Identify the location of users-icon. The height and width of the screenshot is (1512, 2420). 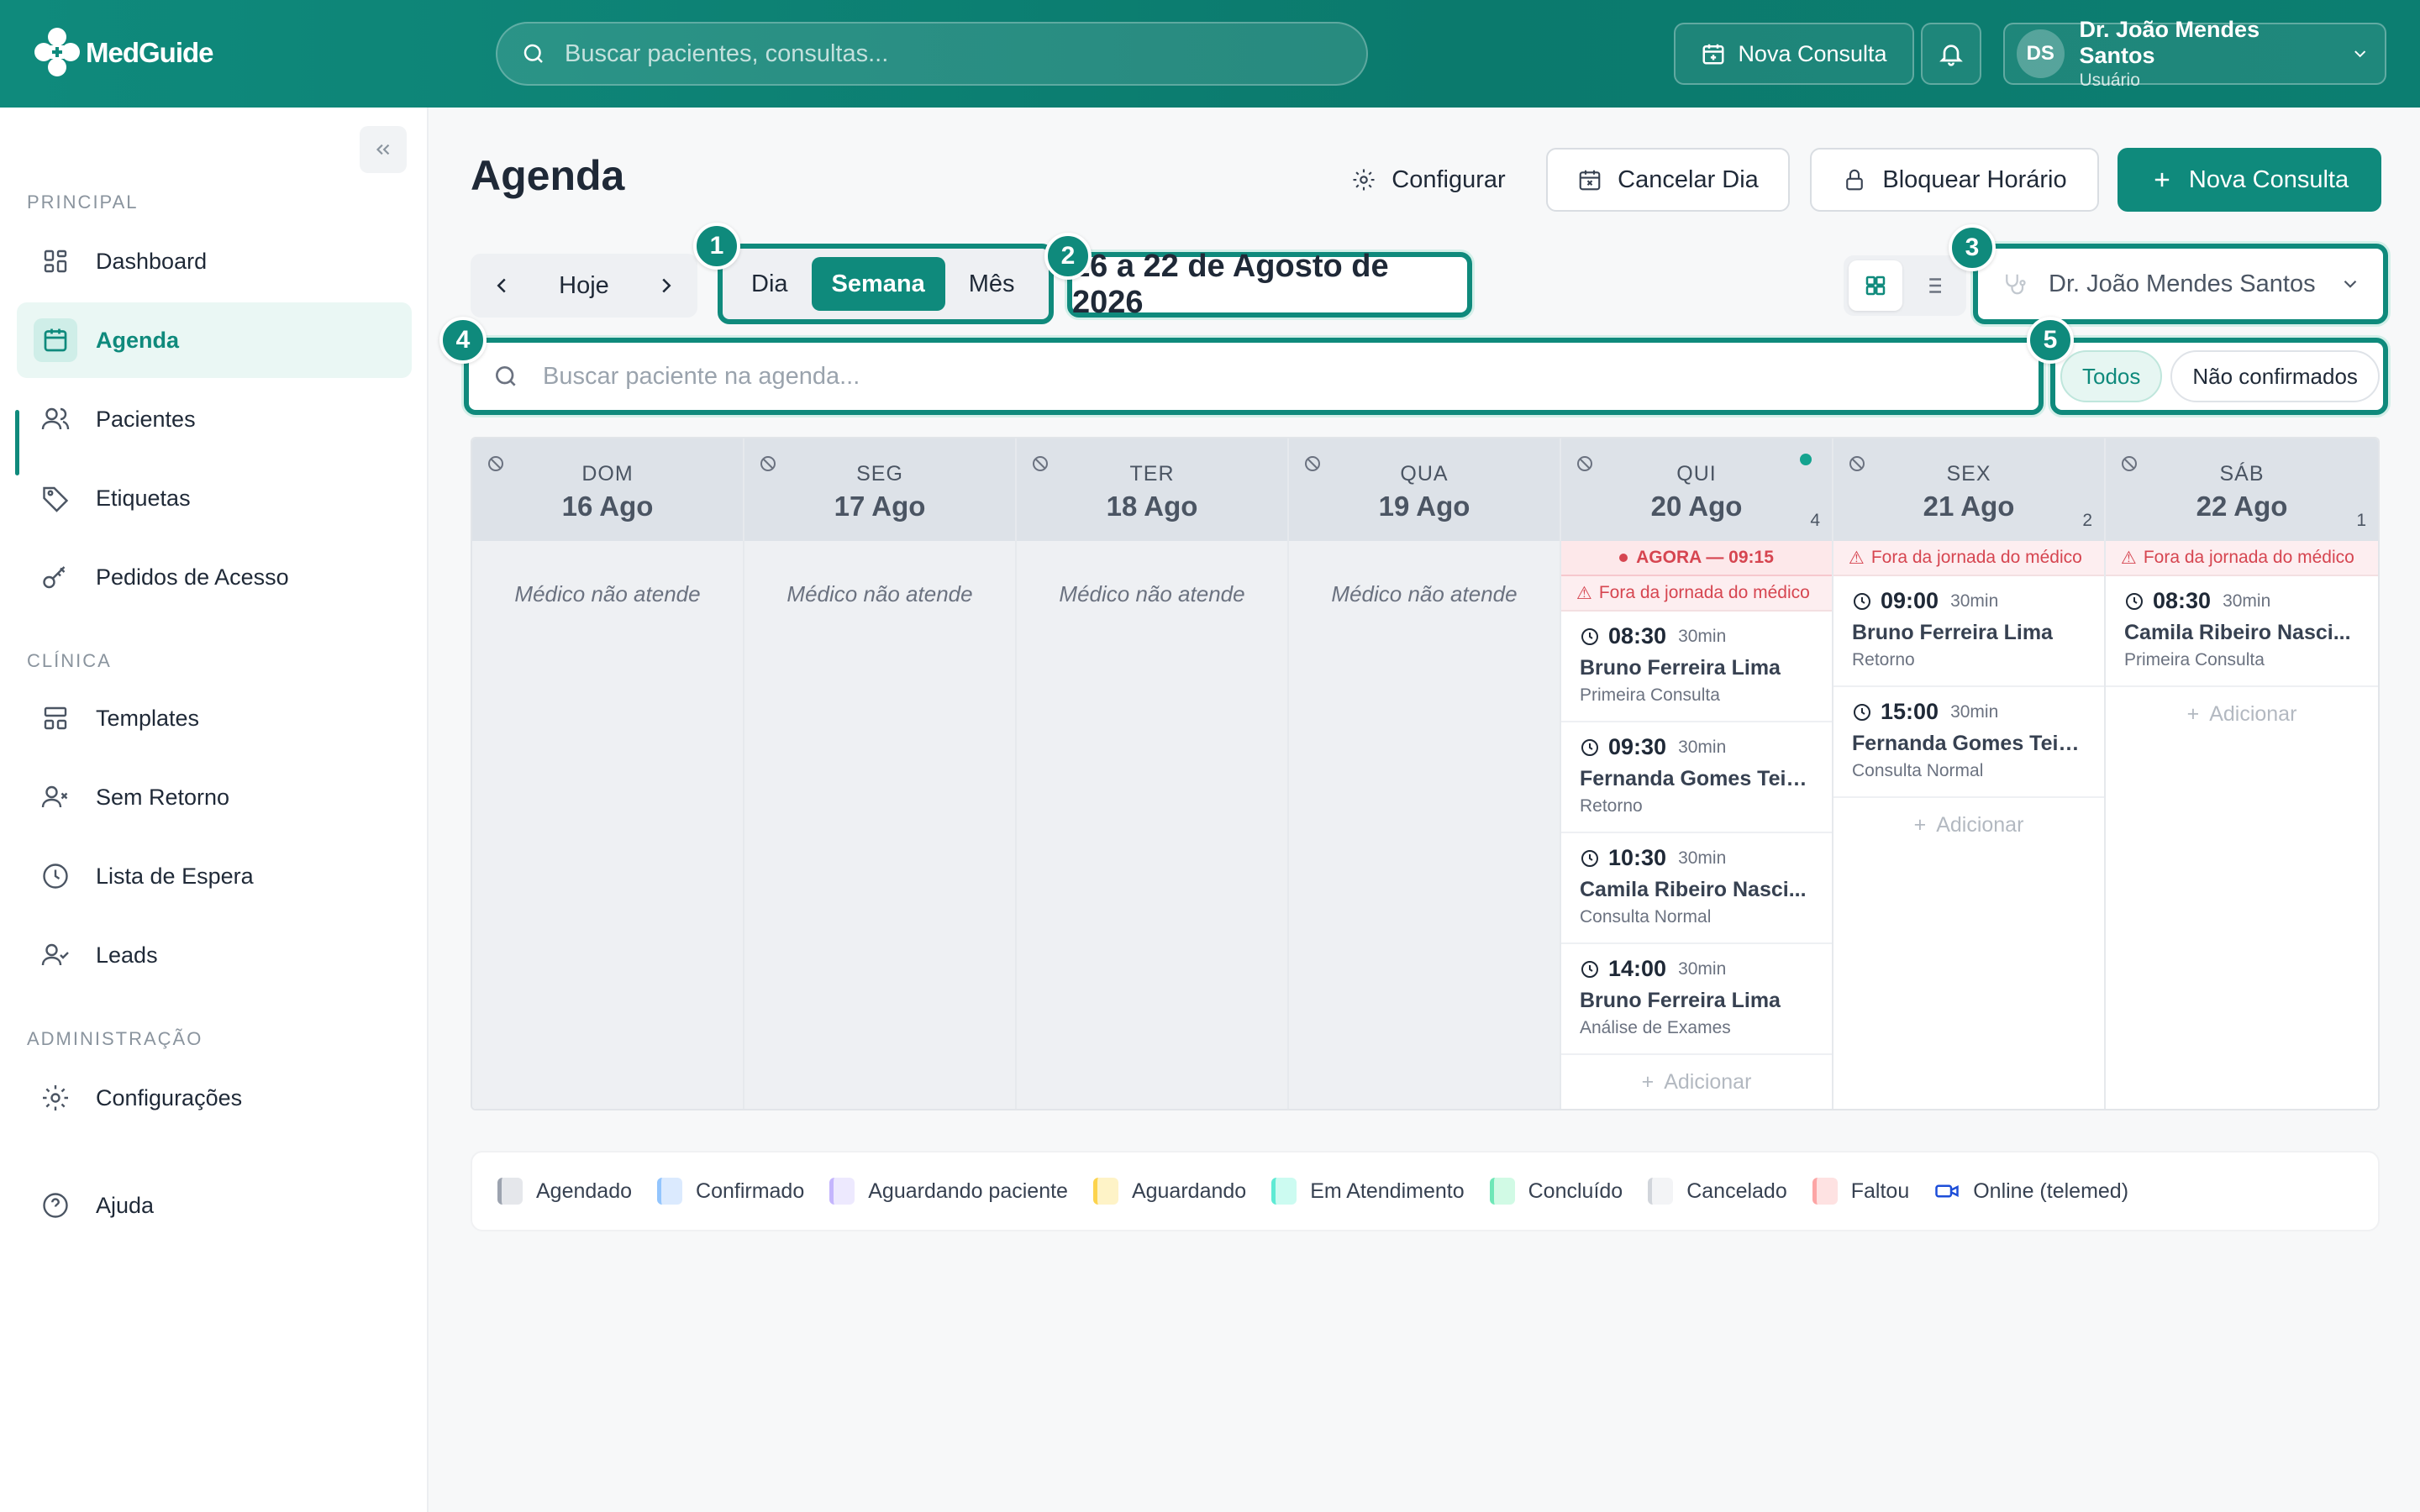
(55, 418).